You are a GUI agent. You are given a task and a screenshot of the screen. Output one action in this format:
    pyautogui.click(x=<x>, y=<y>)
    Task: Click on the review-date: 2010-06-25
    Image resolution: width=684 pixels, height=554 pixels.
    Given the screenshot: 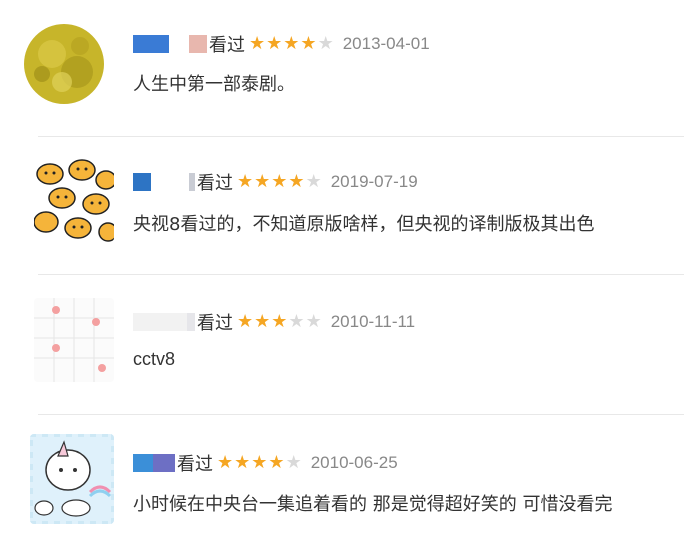 What is the action you would take?
    pyautogui.click(x=354, y=462)
    